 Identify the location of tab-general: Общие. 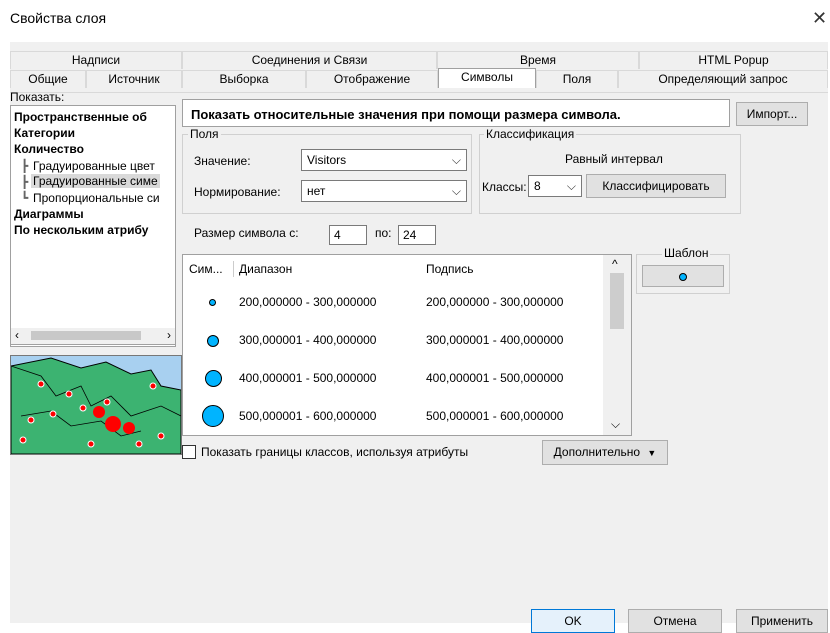
(48, 79).